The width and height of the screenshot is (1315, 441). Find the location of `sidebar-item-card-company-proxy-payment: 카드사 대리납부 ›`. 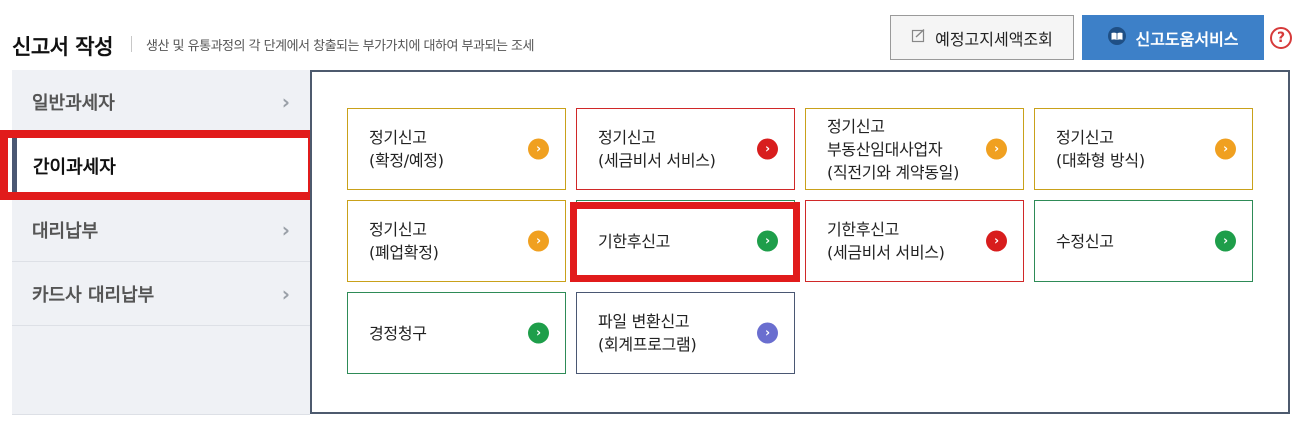

sidebar-item-card-company-proxy-payment: 카드사 대리납부 › is located at coordinates (161, 294).